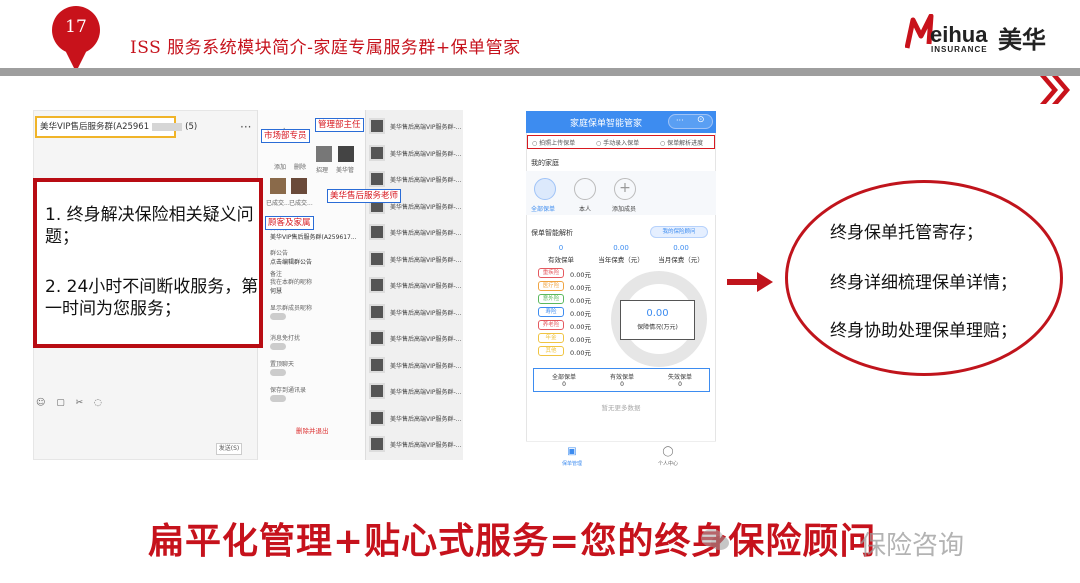  I want to click on group-count: (5), so click(191, 127).